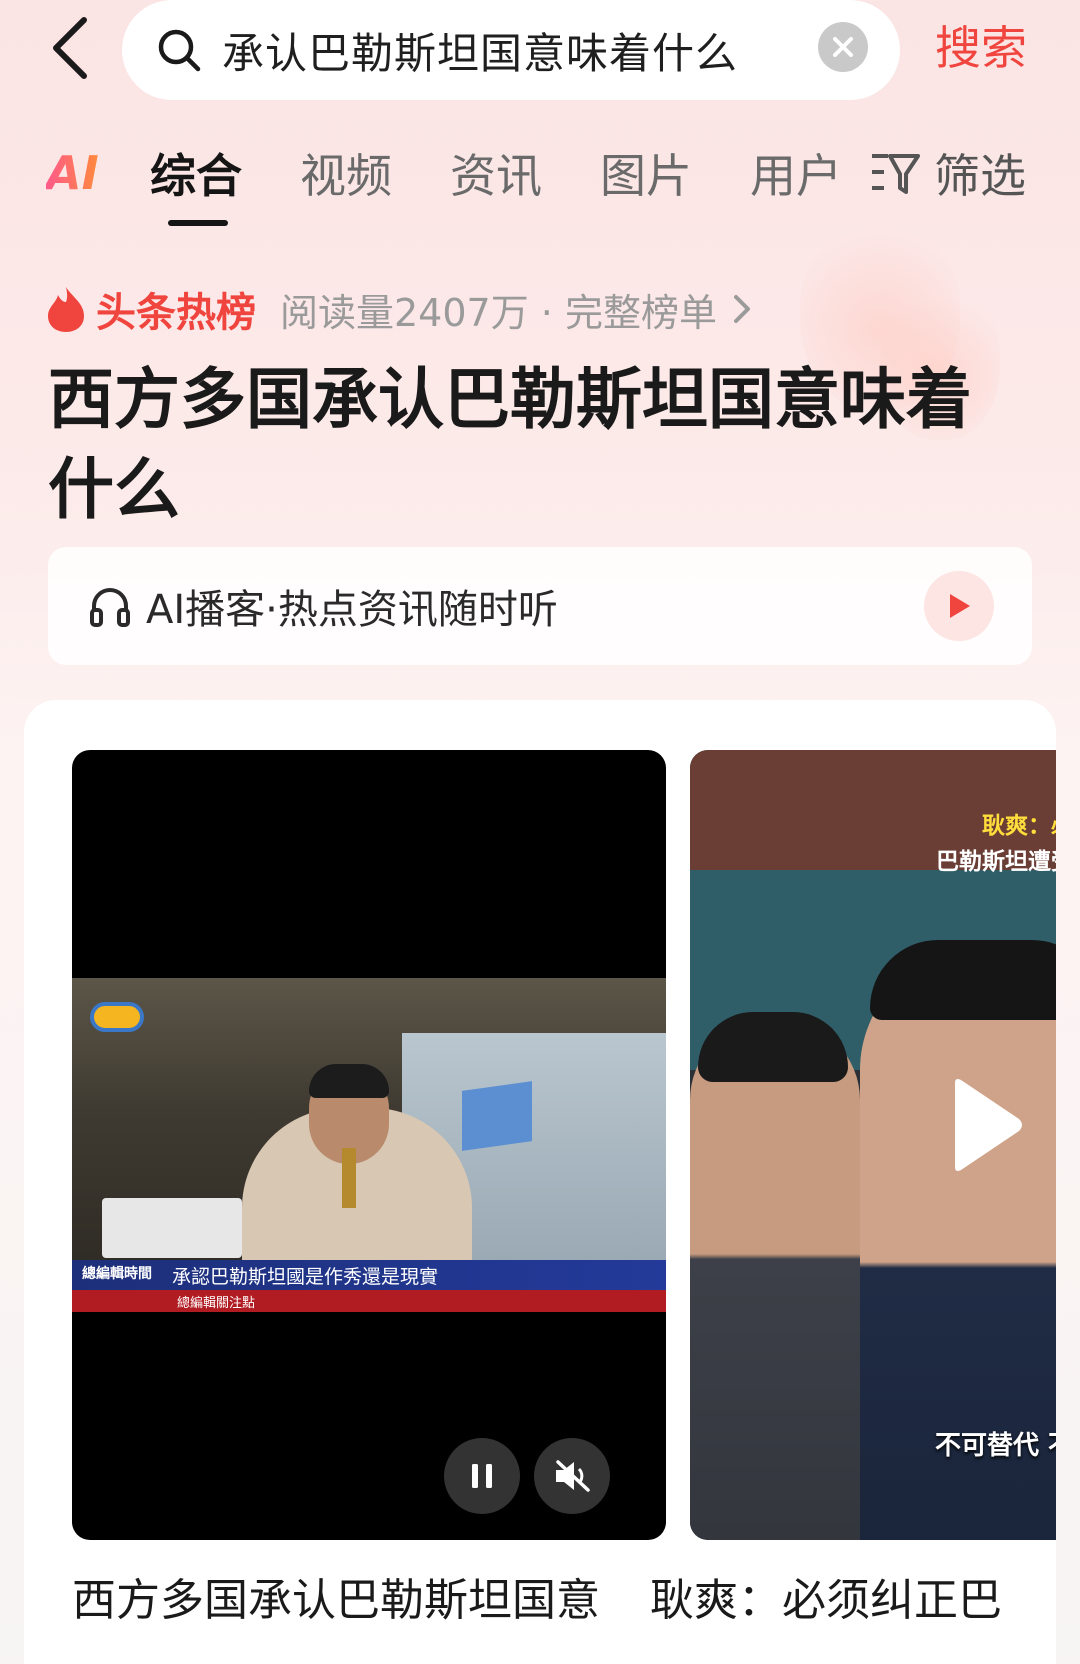 The height and width of the screenshot is (1664, 1080). I want to click on podcast-play-button, so click(959, 606).